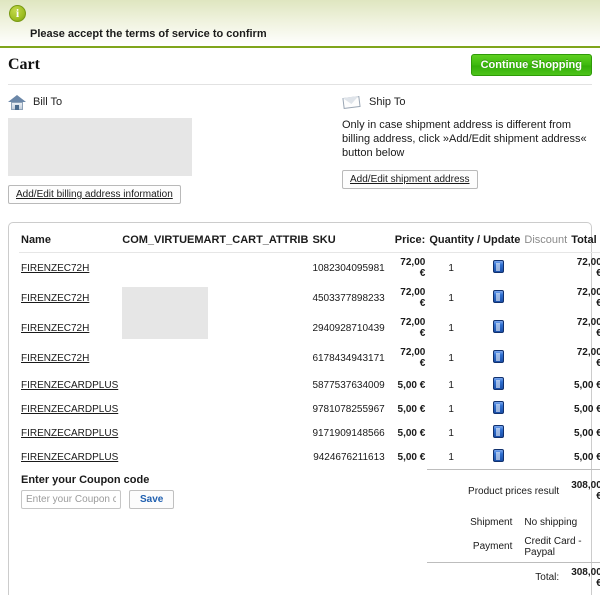 The height and width of the screenshot is (595, 600). I want to click on cell-sku: 5877537634009, so click(348, 385).